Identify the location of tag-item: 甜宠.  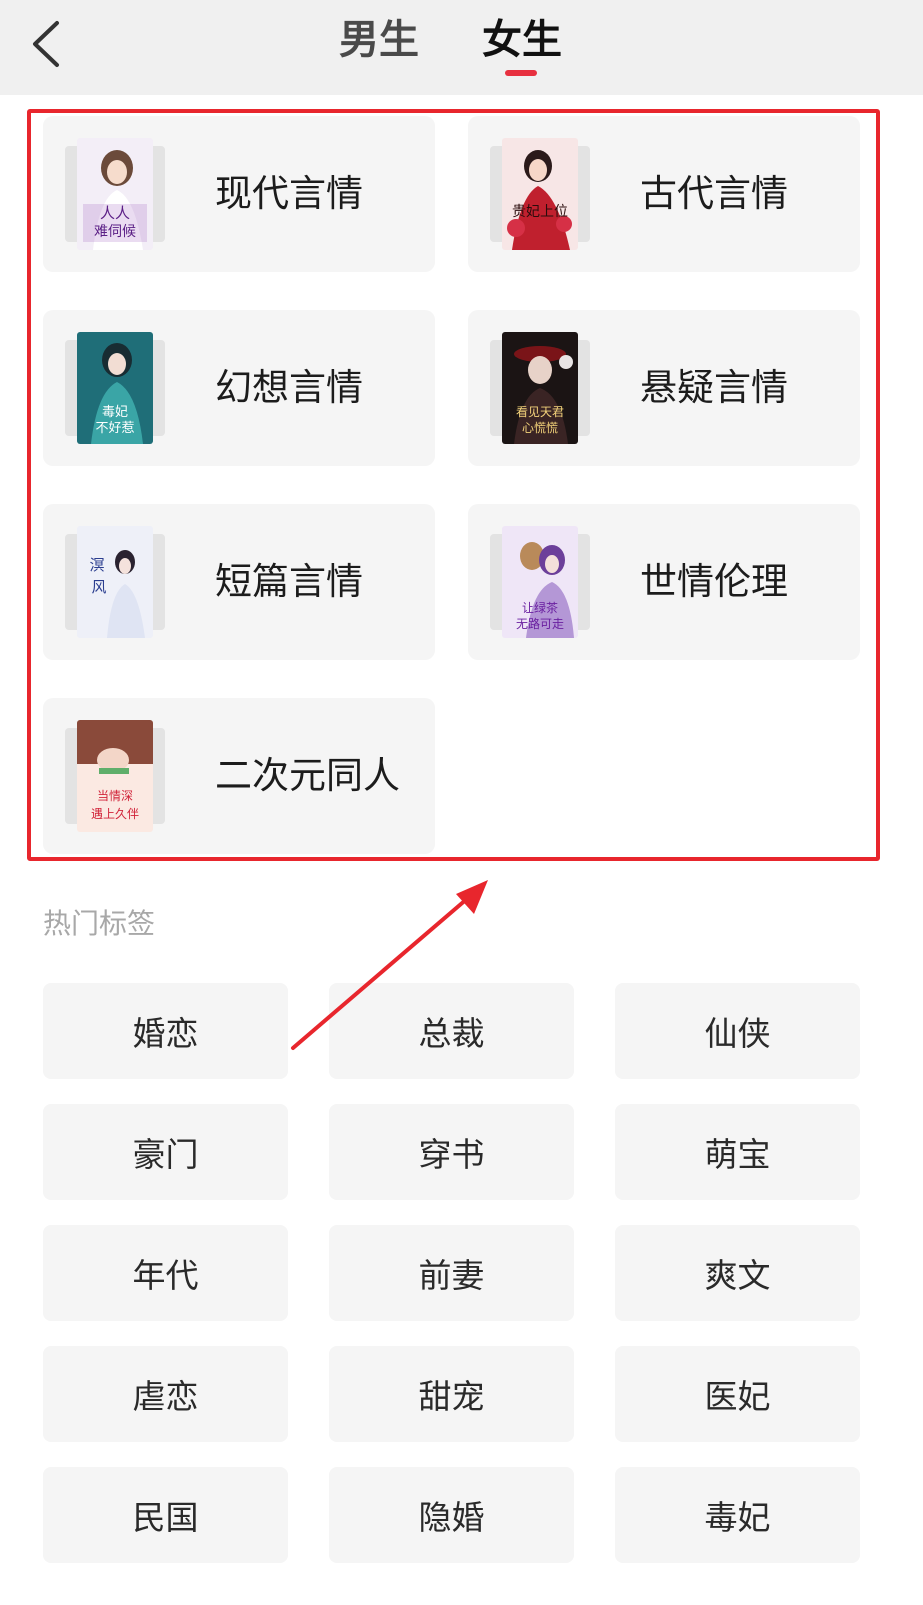
(451, 1394).